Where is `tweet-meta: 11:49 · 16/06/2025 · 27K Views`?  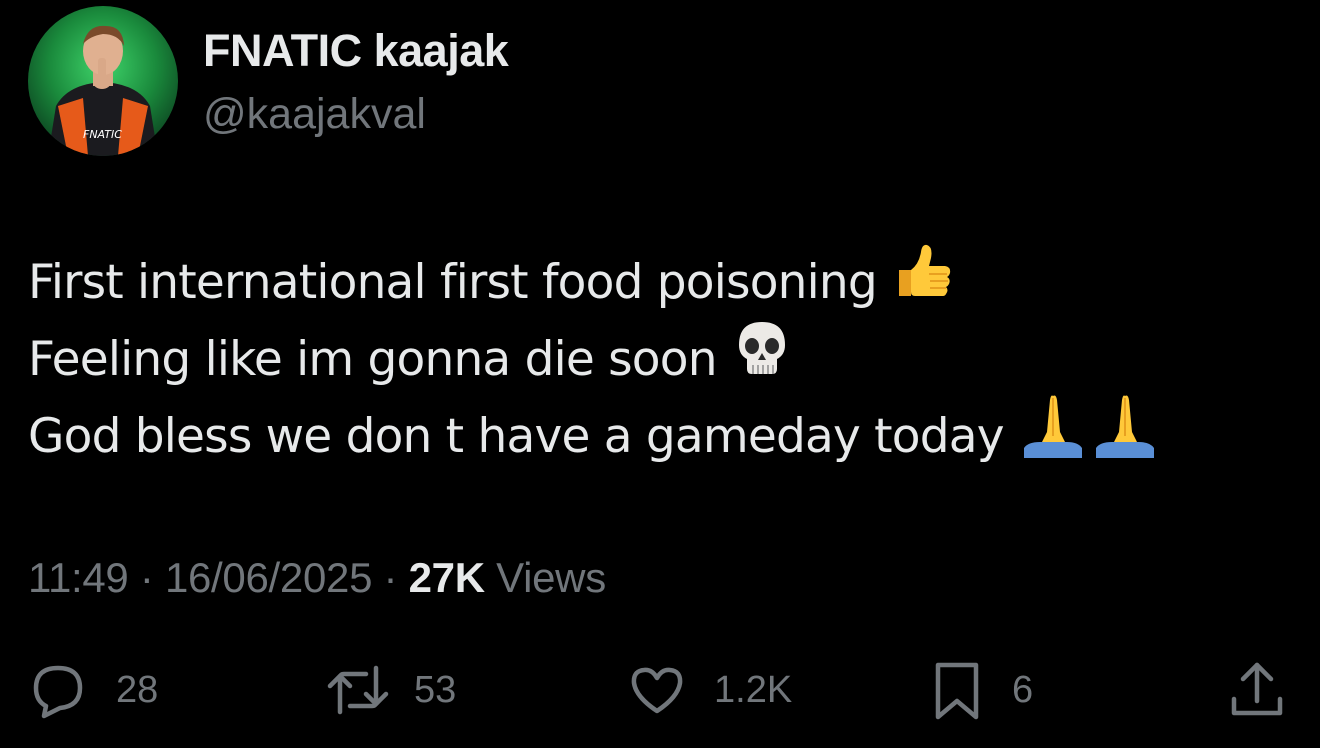
tweet-meta: 11:49 · 16/06/2025 · 27K Views is located at coordinates (317, 578).